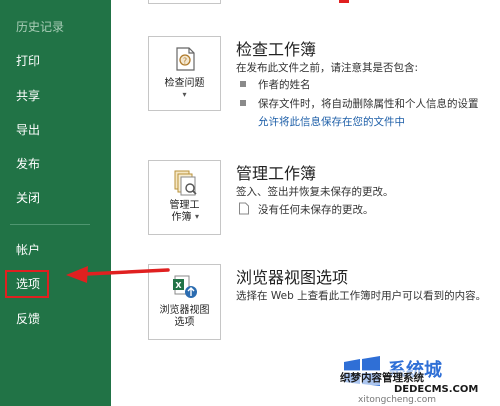 The image size is (500, 406). Describe the element at coordinates (316, 210) in the screenshot. I see `manage-workbook-note: 没有任何未保存的更改。` at that location.